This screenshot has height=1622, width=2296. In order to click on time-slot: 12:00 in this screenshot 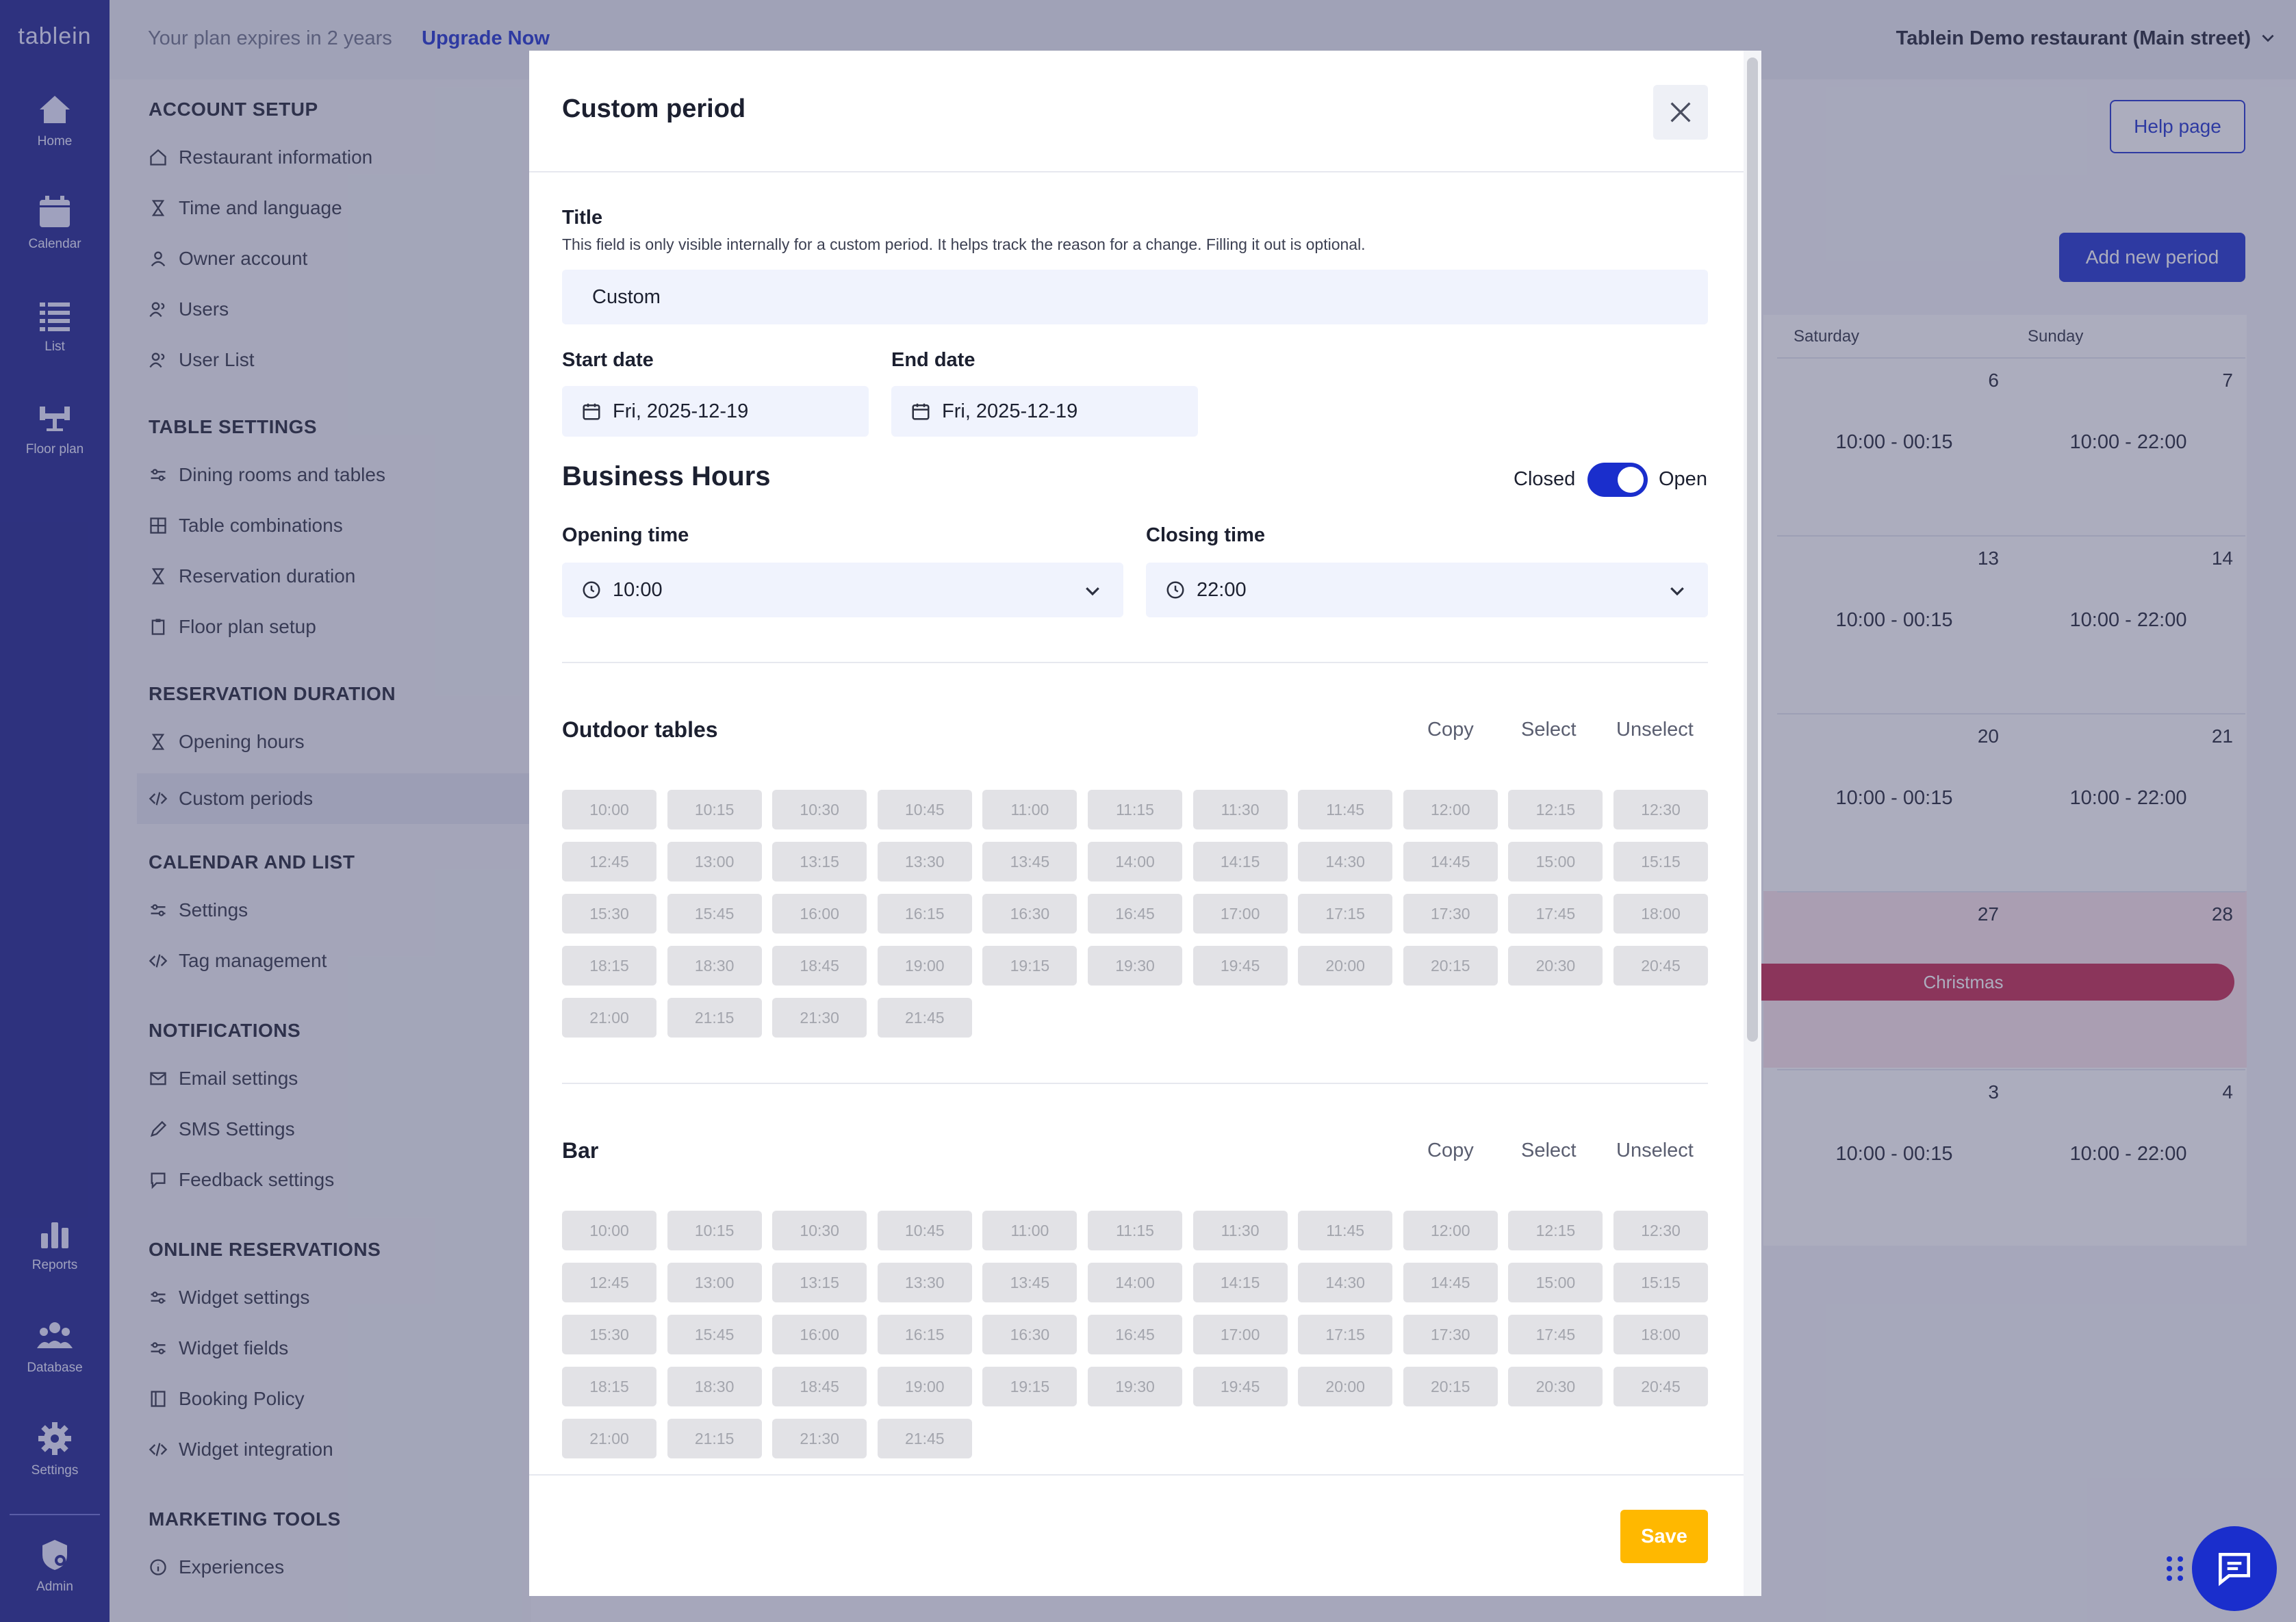, I will do `click(1450, 1230)`.